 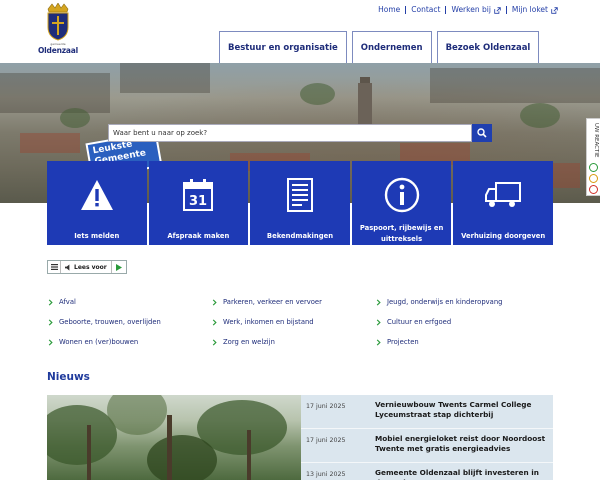 I want to click on topic-link: Jeugd, onderwijs en kinderopvang, so click(x=457, y=302).